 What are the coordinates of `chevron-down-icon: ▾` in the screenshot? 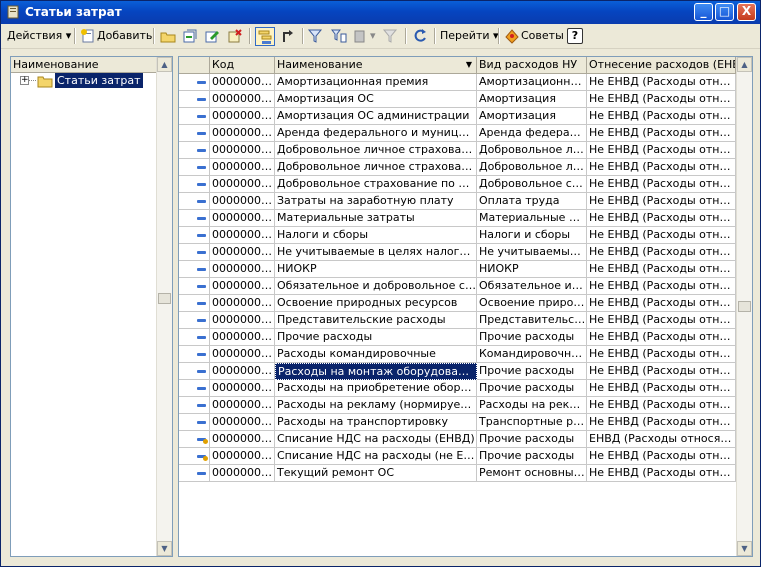 It's located at (373, 36).